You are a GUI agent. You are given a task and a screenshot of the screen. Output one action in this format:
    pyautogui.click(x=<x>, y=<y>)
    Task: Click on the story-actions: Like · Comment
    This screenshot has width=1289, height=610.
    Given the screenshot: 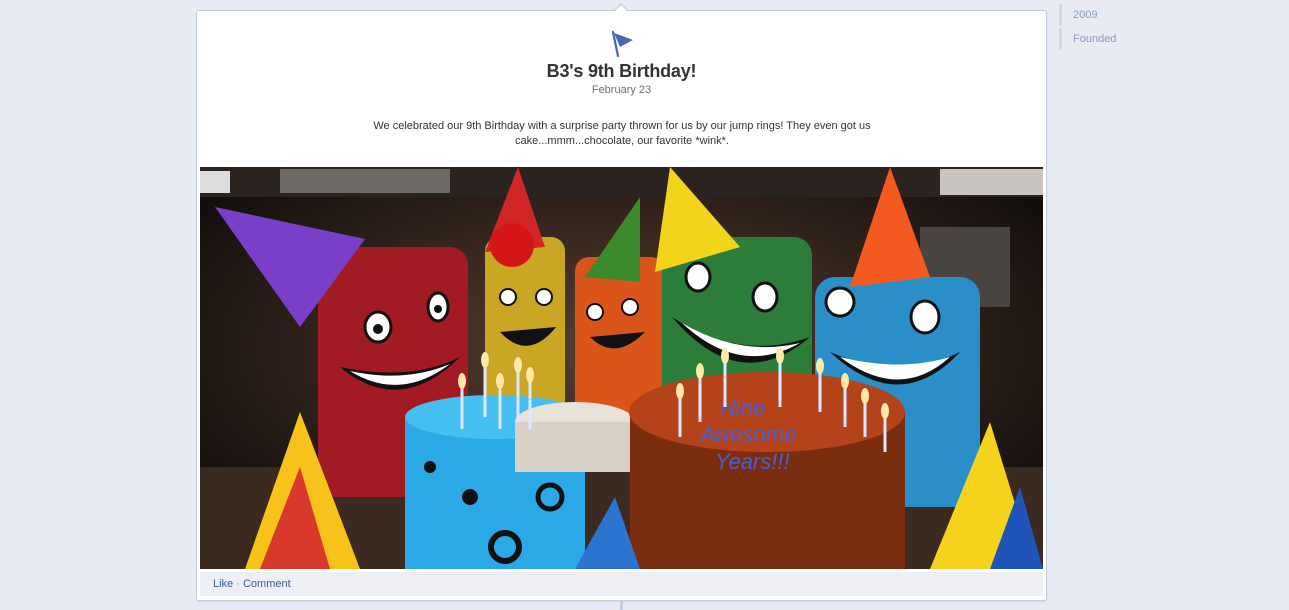 What is the action you would take?
    pyautogui.click(x=621, y=584)
    